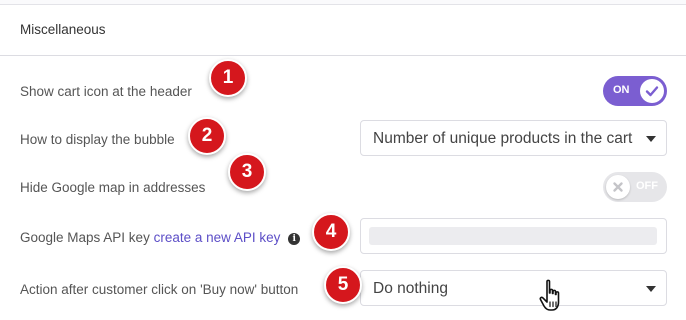  What do you see at coordinates (343, 285) in the screenshot?
I see `callout-badge-5: 5` at bounding box center [343, 285].